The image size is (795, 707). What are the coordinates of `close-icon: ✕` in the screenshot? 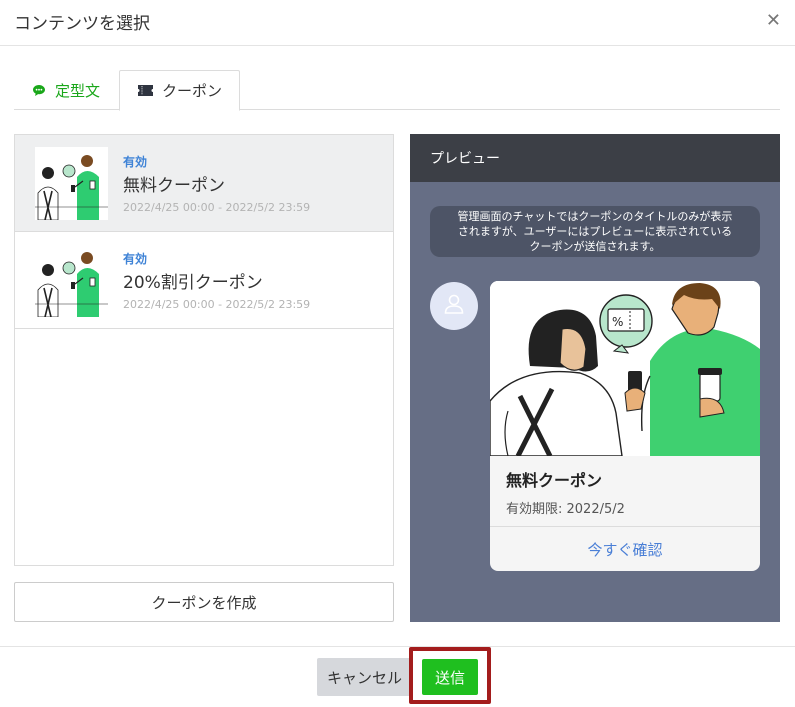 It's located at (773, 21).